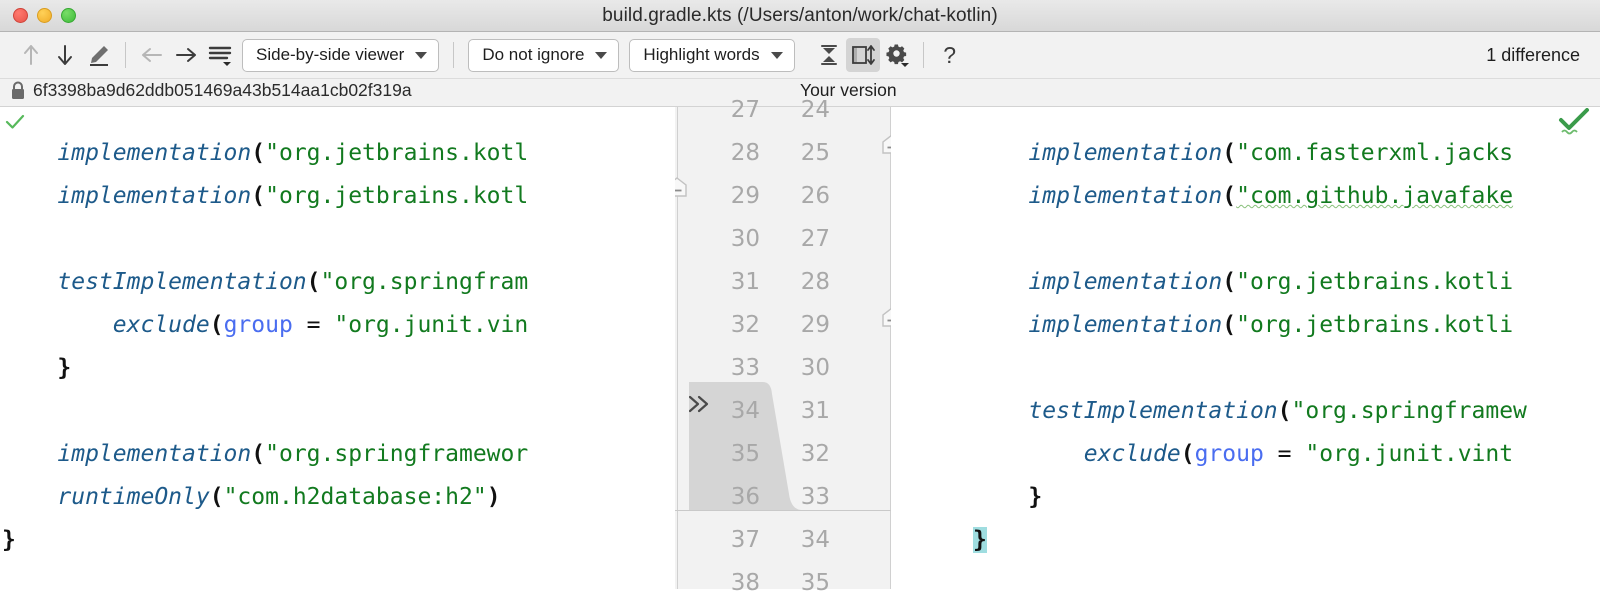 The height and width of the screenshot is (596, 1600). Describe the element at coordinates (493, 497) in the screenshot. I see `code-token: )` at that location.